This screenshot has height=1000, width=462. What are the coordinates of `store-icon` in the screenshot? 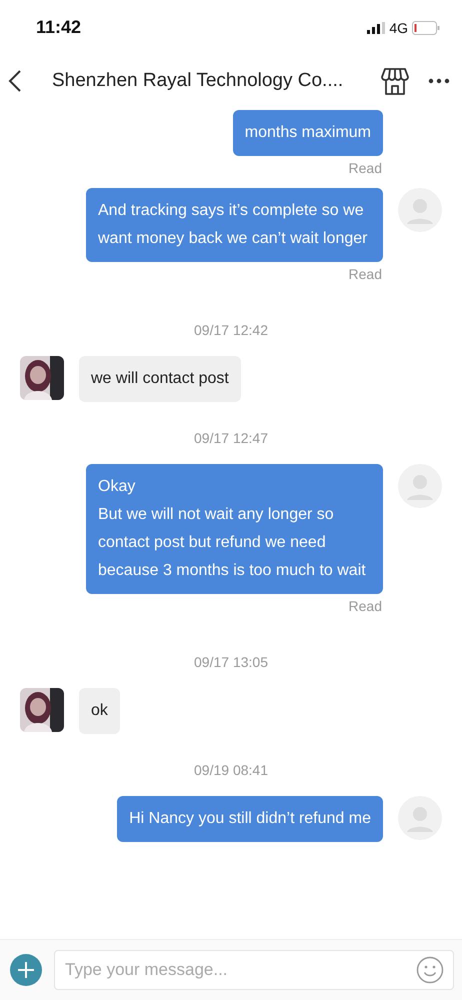 It's located at (395, 81).